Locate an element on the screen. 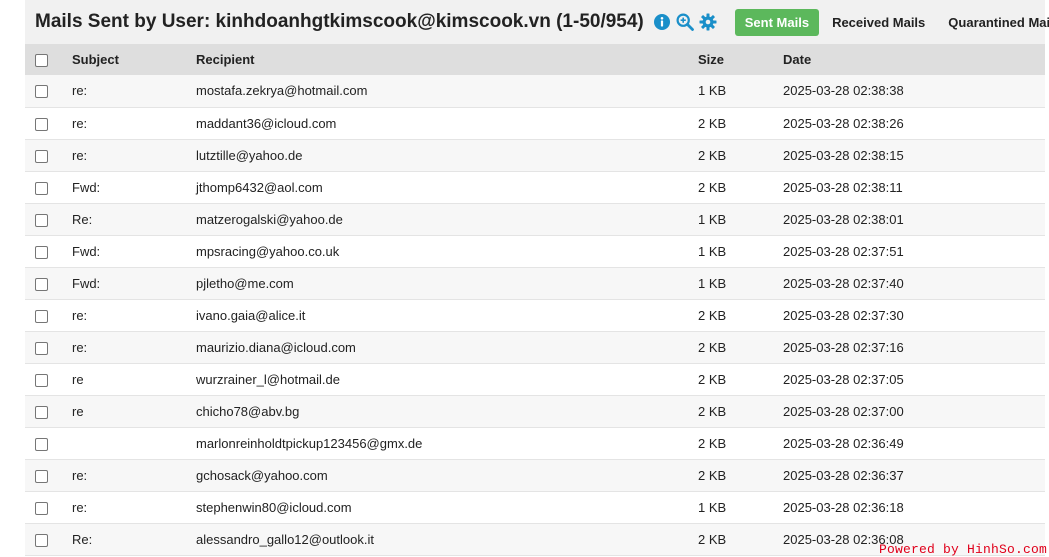 The height and width of the screenshot is (557, 1049). date-cell: 2025-03-28 02:37:00 is located at coordinates (843, 411).